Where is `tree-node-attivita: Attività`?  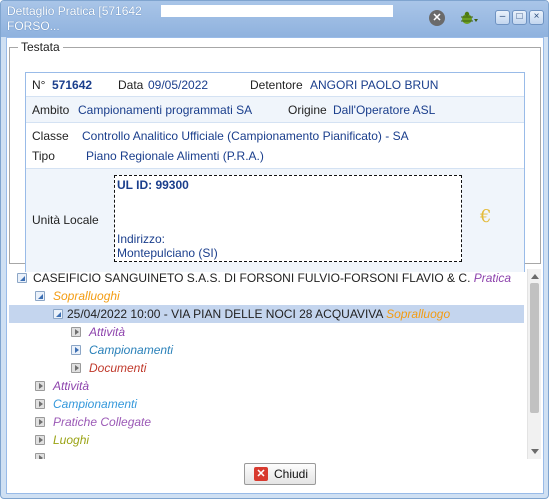
tree-node-attivita: Attività is located at coordinates (266, 386).